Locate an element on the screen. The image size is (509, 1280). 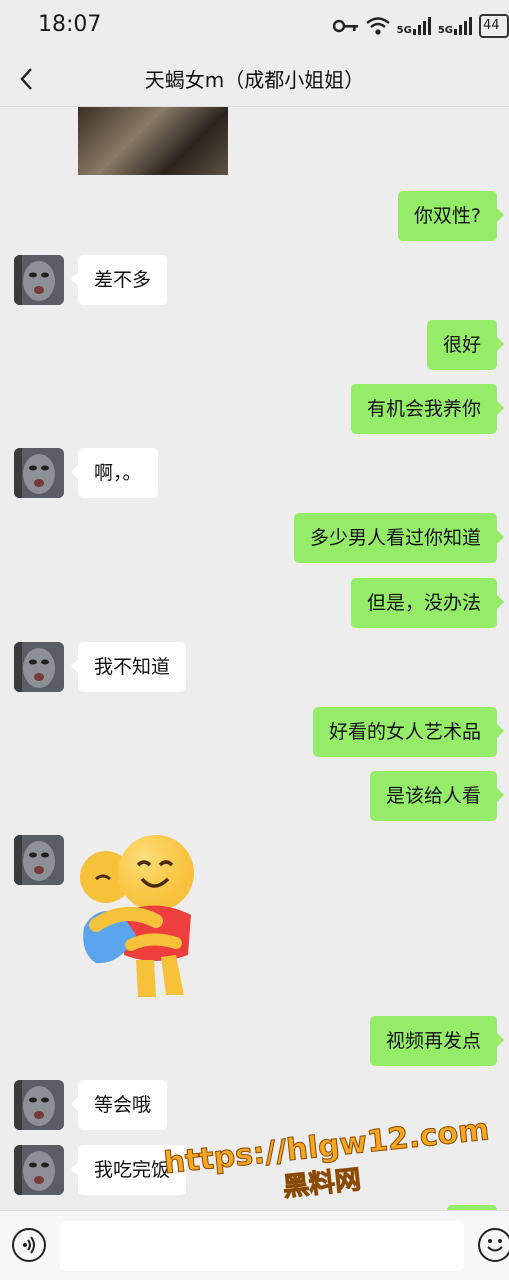
status-icons: 5G 5G 44 is located at coordinates (420, 26).